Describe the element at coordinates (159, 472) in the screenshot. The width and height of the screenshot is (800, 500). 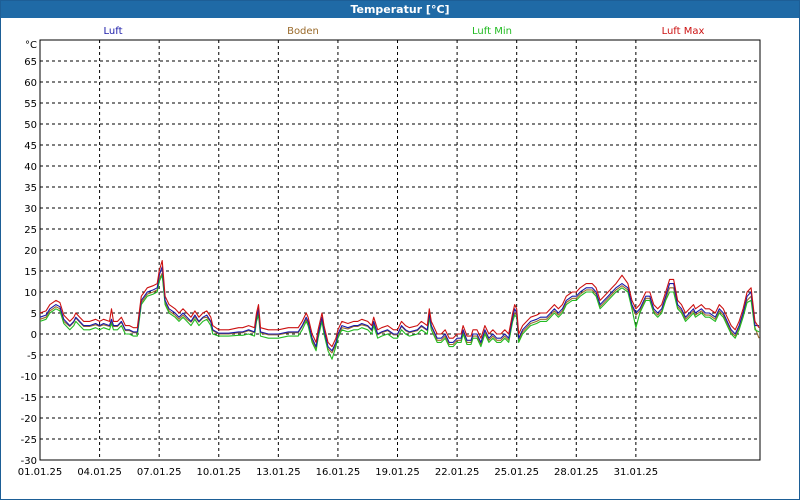
I see `x-tick-label: 07.01.25` at that location.